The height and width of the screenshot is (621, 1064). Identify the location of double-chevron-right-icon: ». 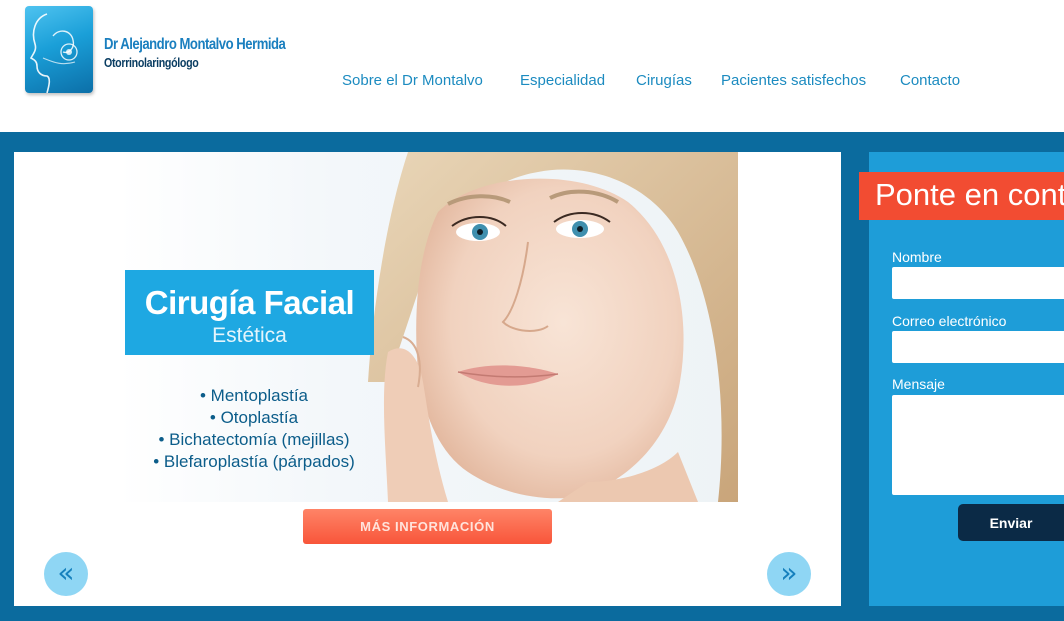
(789, 572).